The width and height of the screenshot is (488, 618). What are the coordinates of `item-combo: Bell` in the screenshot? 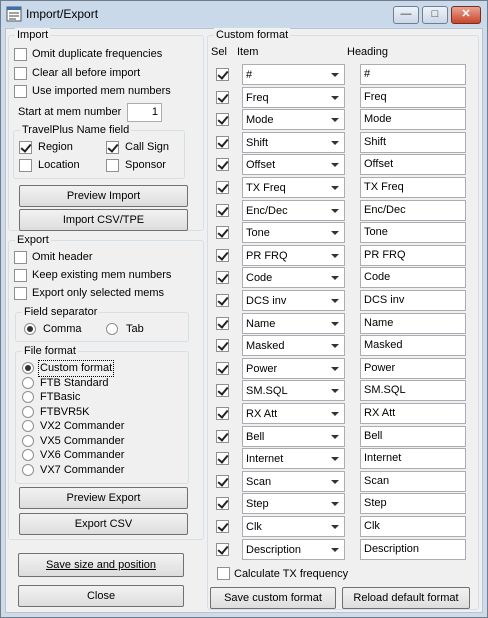 It's located at (293, 436).